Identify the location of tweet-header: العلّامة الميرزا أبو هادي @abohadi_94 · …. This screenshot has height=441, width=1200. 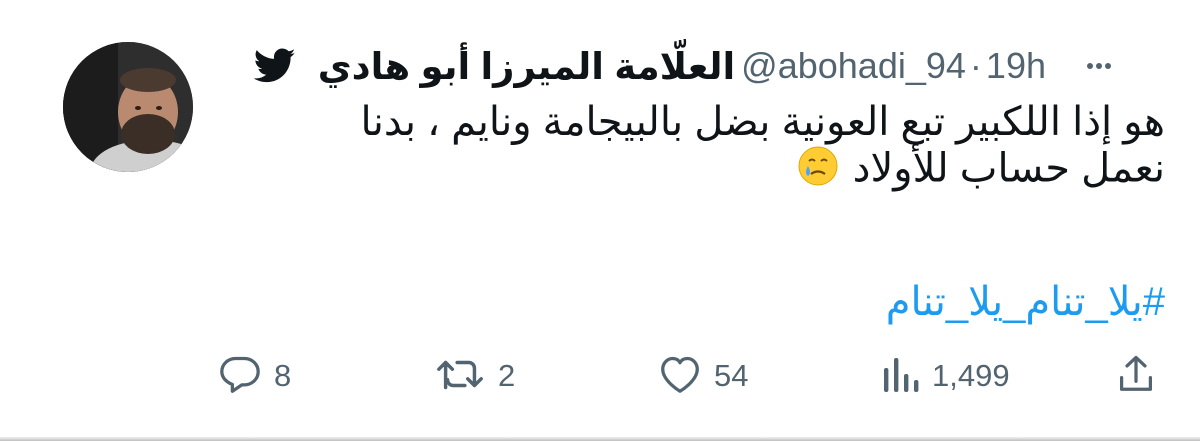
(694, 66).